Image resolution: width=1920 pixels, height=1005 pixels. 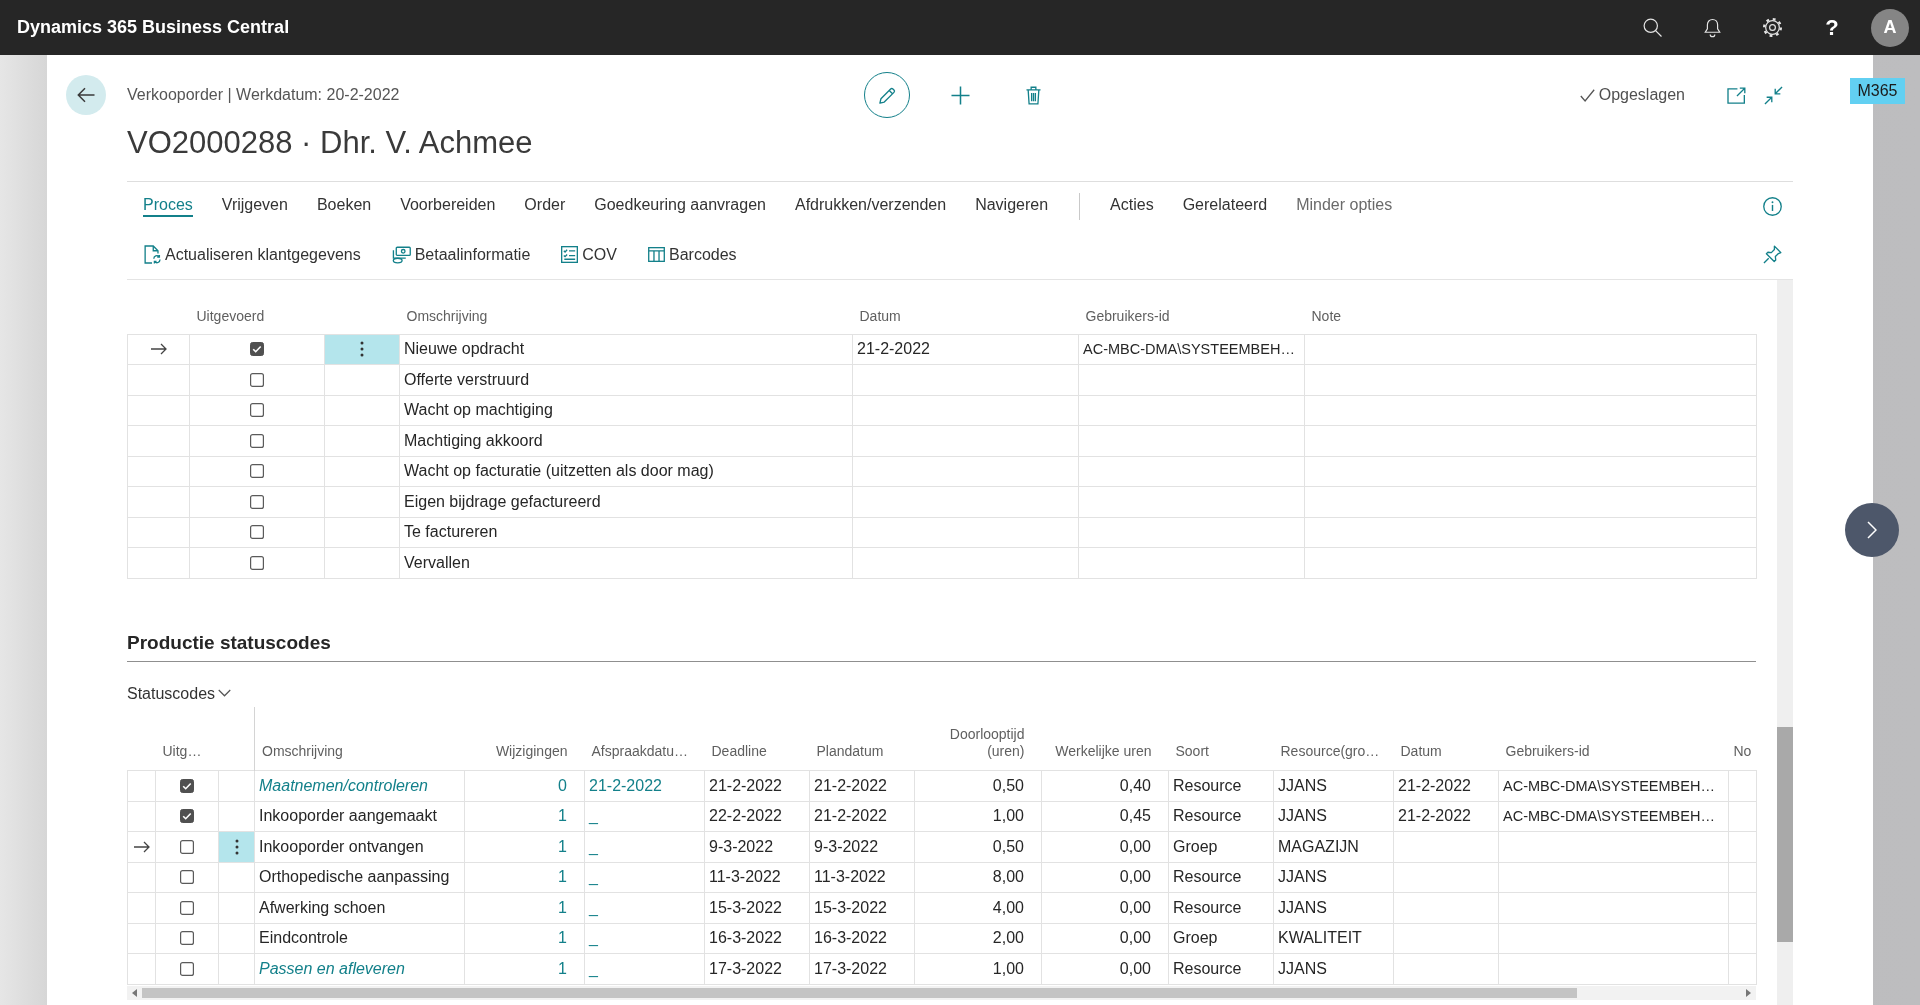 I want to click on column-header: Soort, so click(x=1192, y=751).